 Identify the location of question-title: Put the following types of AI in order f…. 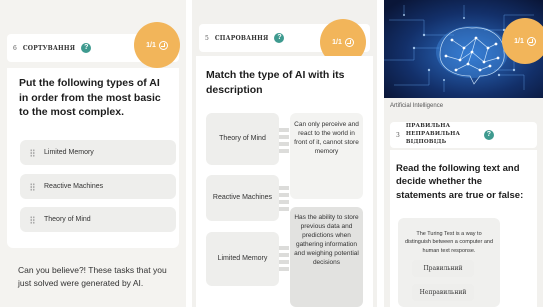
(90, 98).